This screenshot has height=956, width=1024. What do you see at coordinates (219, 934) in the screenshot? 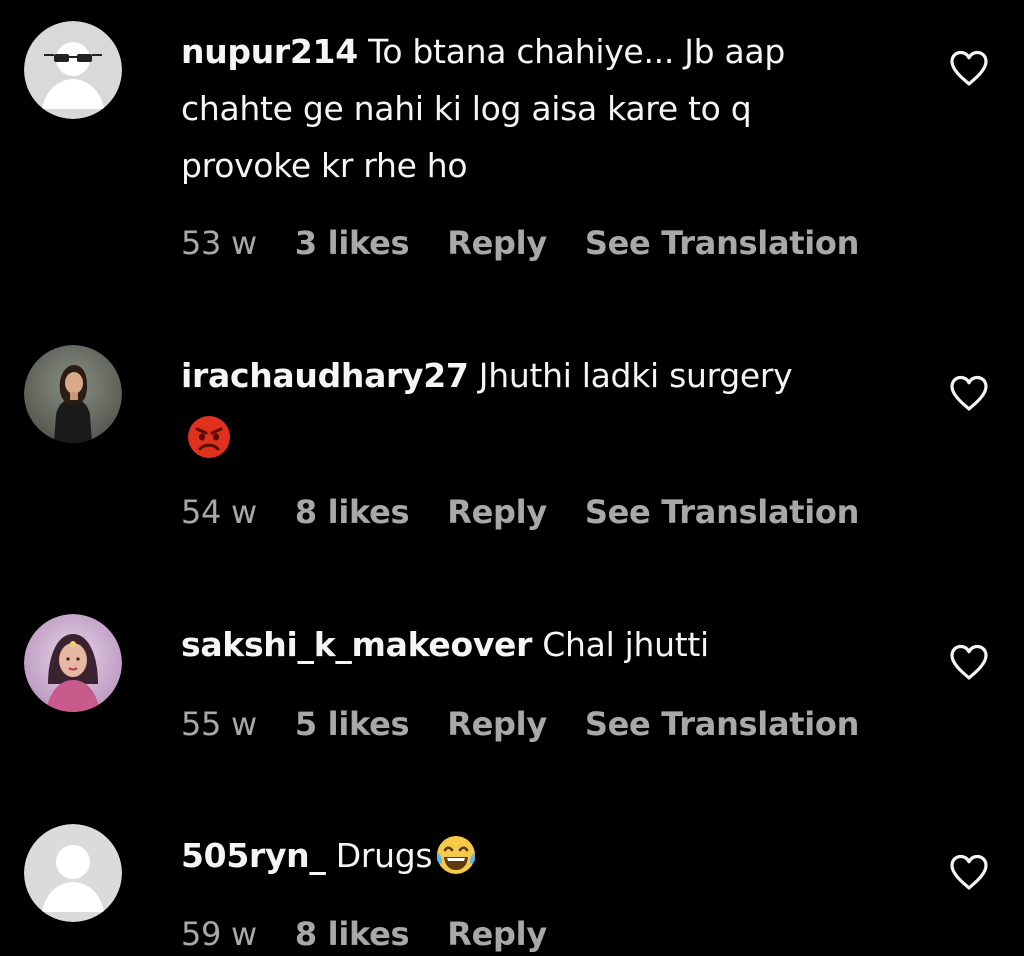
I see `comment-timestamp: 59 w` at bounding box center [219, 934].